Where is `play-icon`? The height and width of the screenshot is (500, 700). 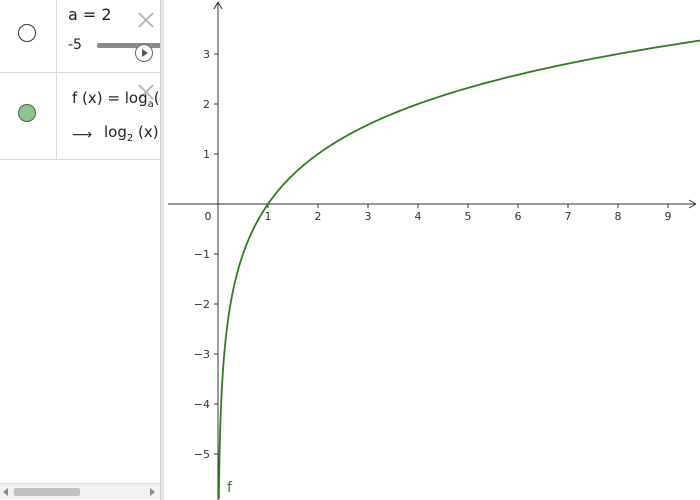
play-icon is located at coordinates (144, 53).